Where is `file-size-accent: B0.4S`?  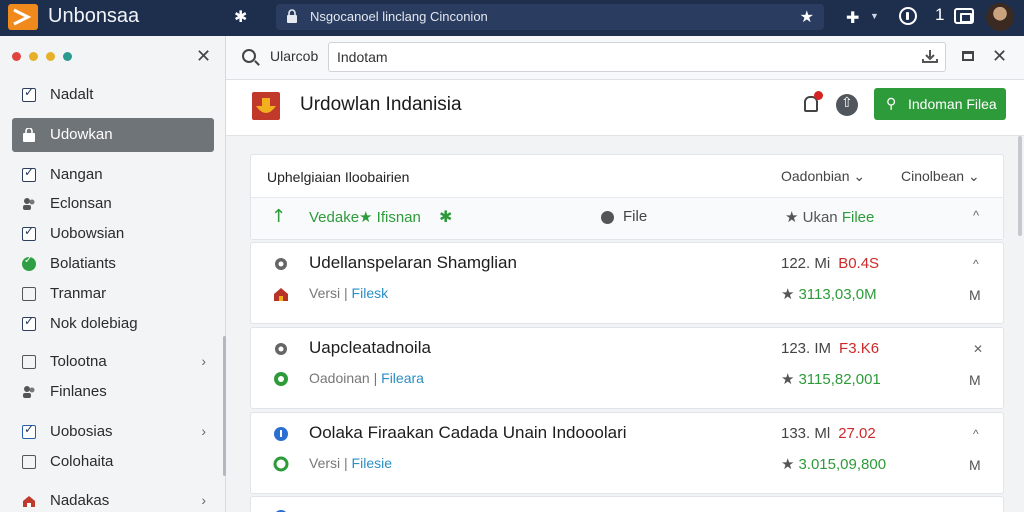 file-size-accent: B0.4S is located at coordinates (859, 263).